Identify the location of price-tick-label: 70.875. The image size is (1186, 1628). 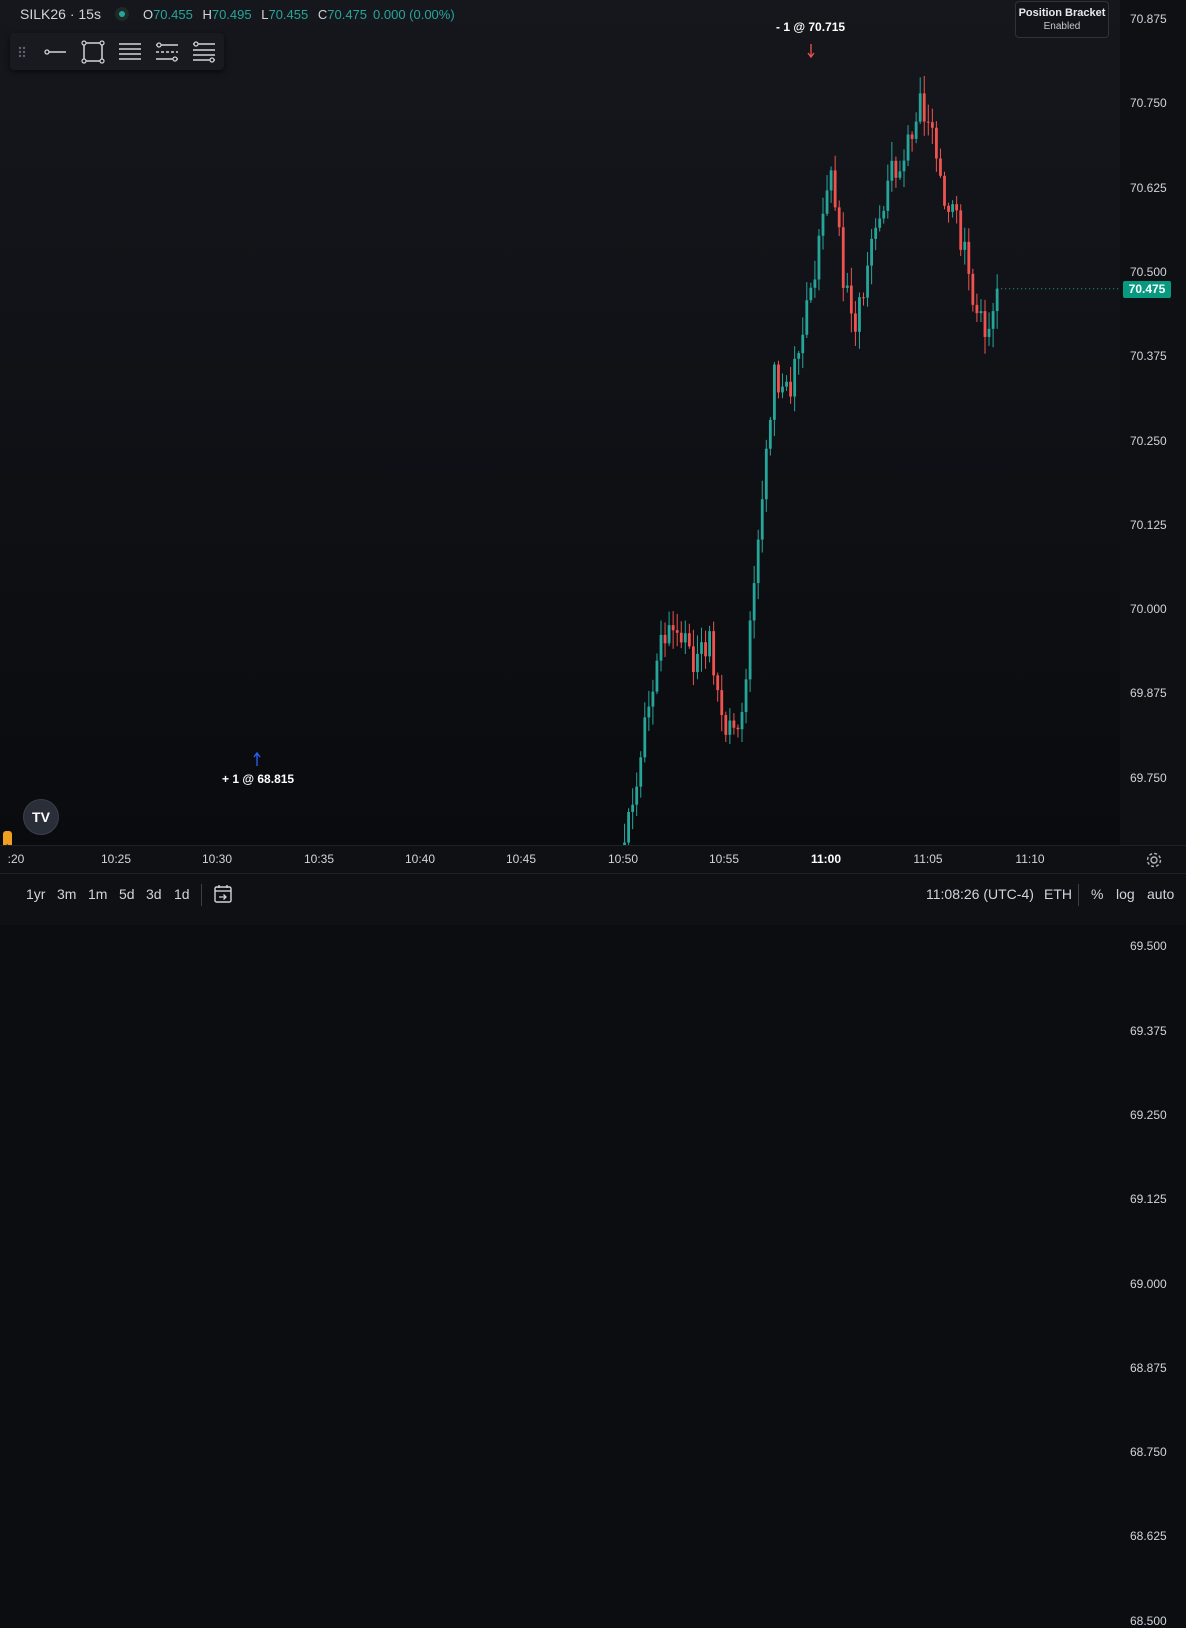
(1148, 19).